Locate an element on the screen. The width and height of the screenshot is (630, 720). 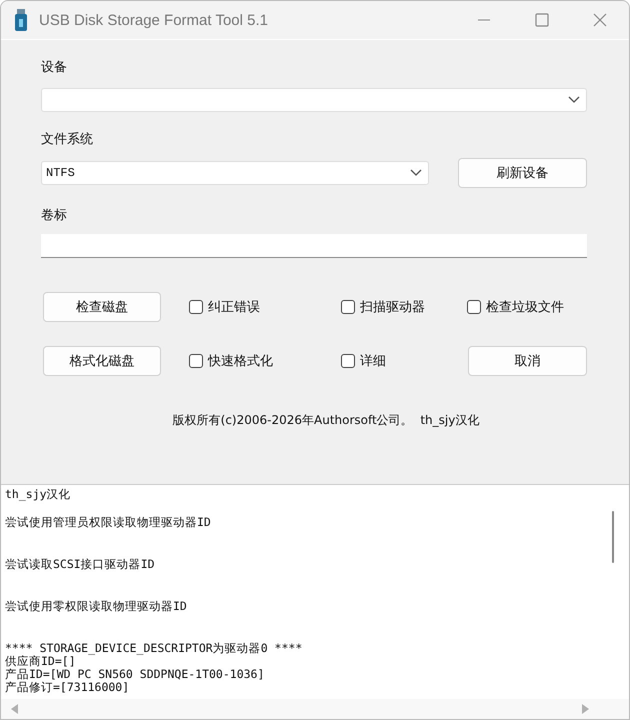
device-label: 设备 is located at coordinates (54, 67).